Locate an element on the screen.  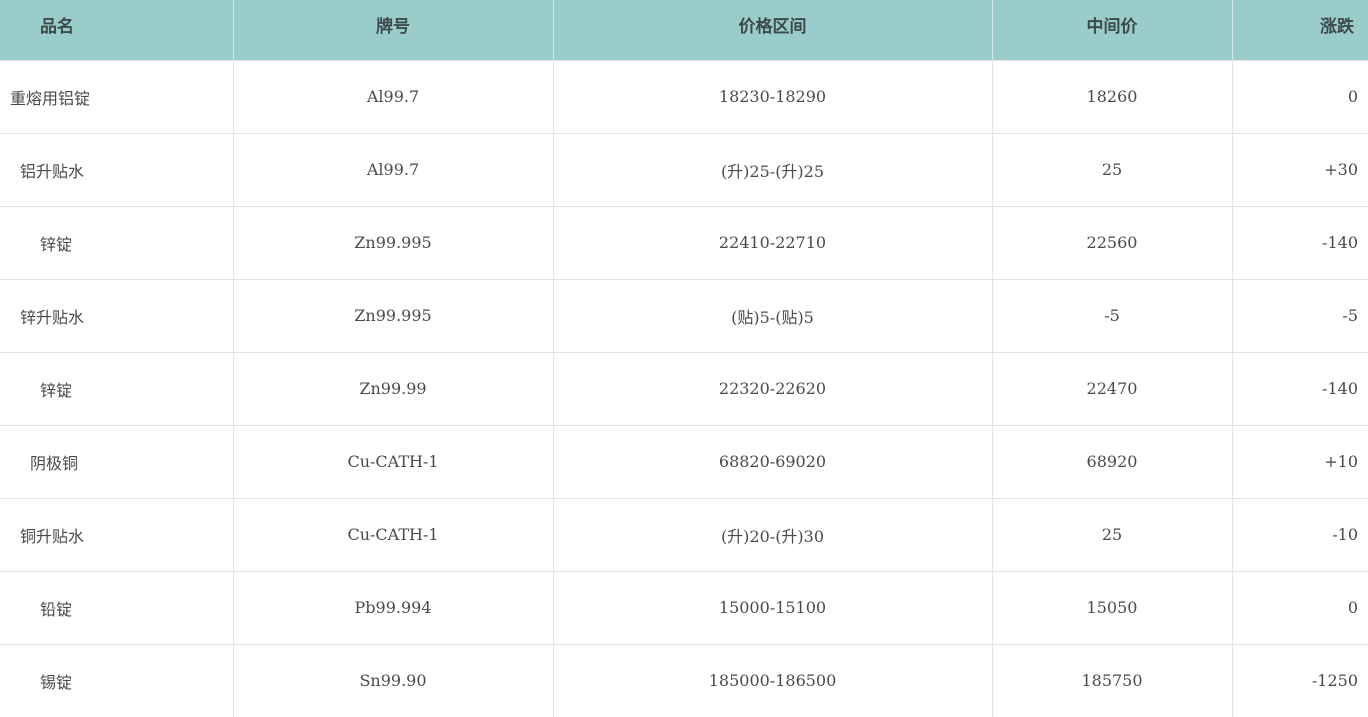
cell-mid-price: 68920 is located at coordinates (1111, 461).